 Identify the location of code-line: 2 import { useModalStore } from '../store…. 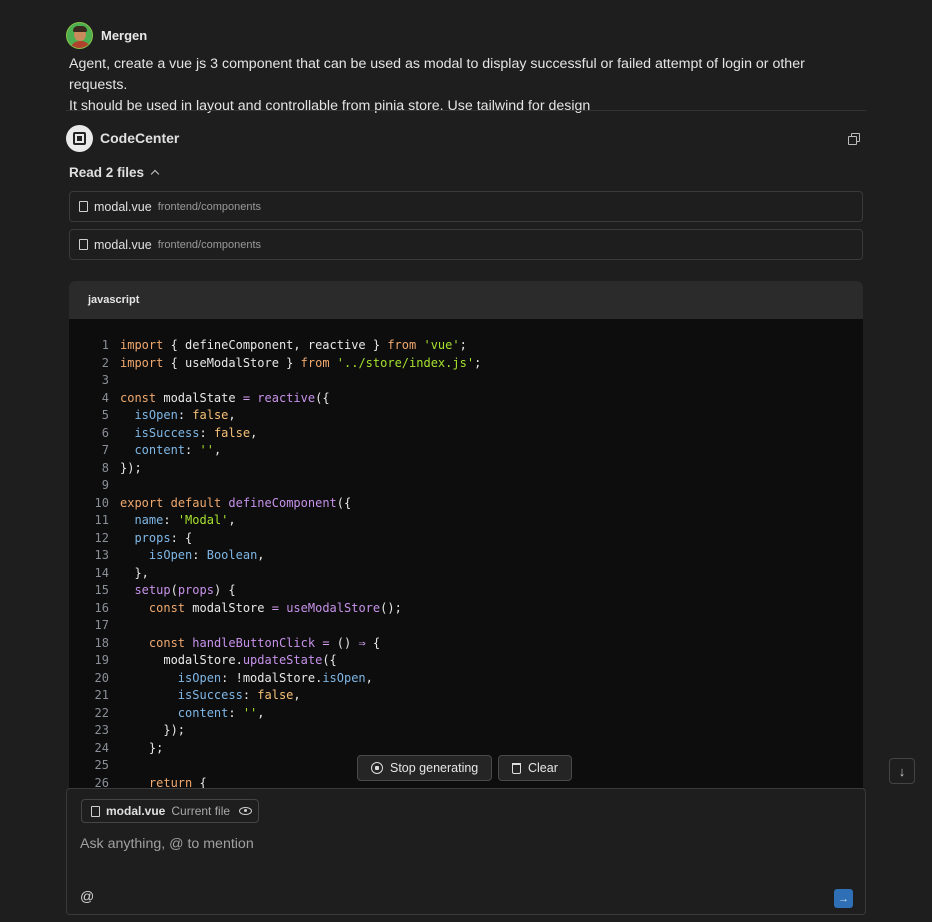
(466, 364).